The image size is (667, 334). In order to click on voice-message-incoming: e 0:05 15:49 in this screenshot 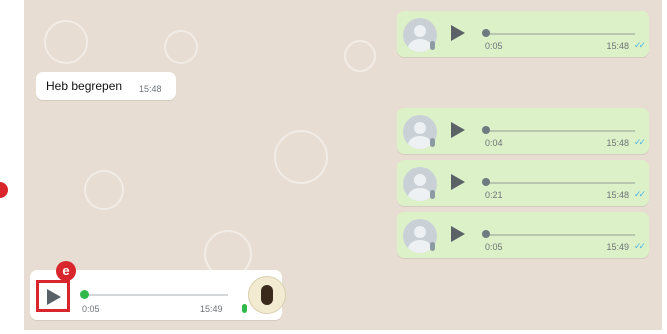, I will do `click(158, 290)`.